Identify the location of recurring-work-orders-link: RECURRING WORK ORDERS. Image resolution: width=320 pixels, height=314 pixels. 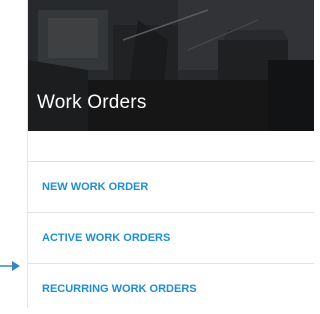
(171, 289).